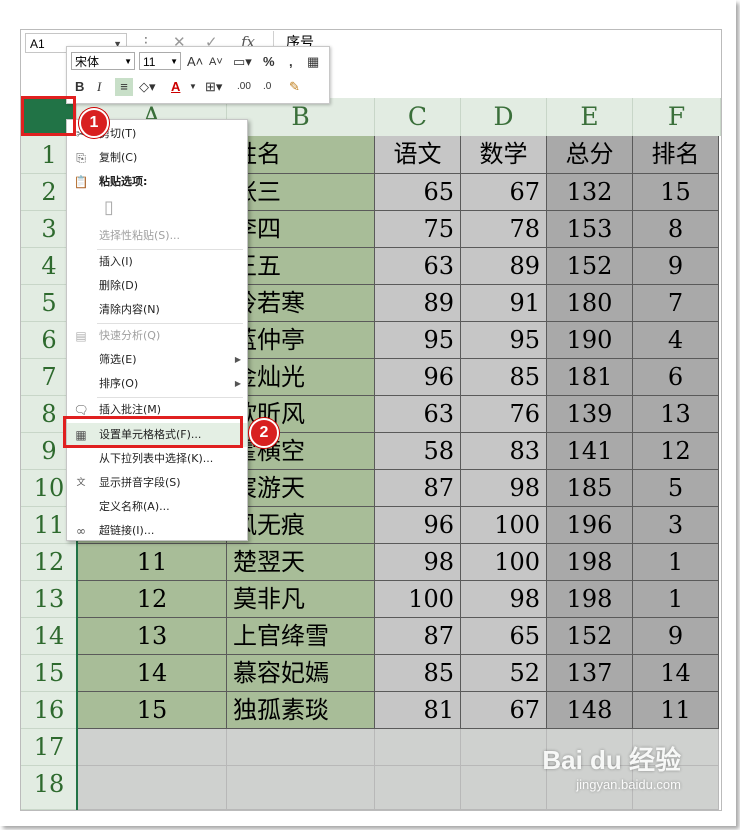 This screenshot has height=830, width=740. Describe the element at coordinates (175, 87) in the screenshot. I see `font-color-icon: A` at that location.